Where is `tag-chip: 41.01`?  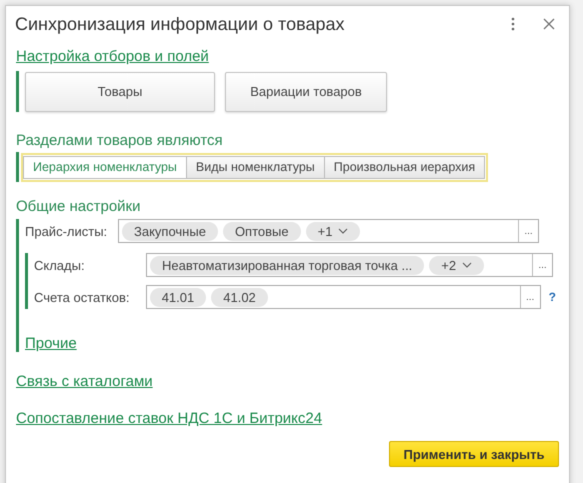
tag-chip: 41.01 is located at coordinates (178, 297).